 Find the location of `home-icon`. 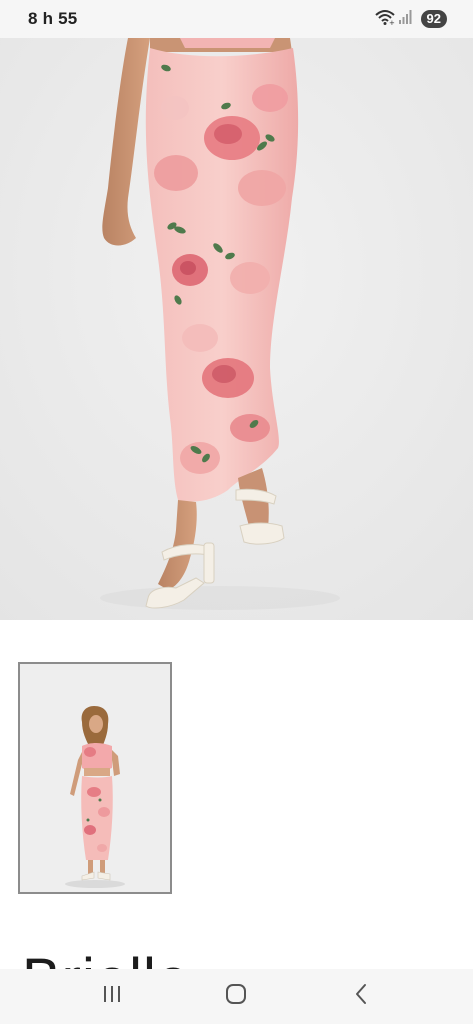

home-icon is located at coordinates (236, 996).